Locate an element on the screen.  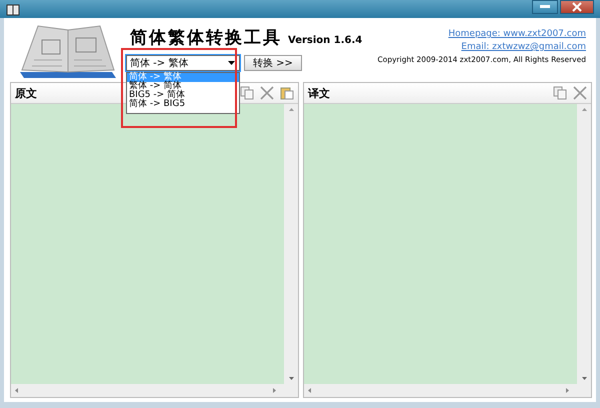
close-button is located at coordinates (577, 7).